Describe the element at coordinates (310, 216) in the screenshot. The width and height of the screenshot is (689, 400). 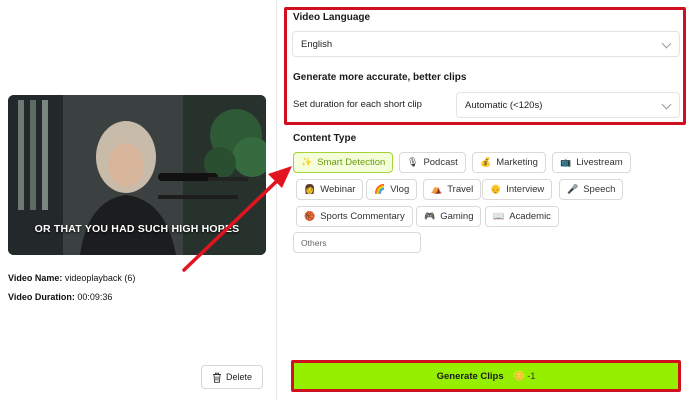
I see `basketball-icon: 🏀` at that location.